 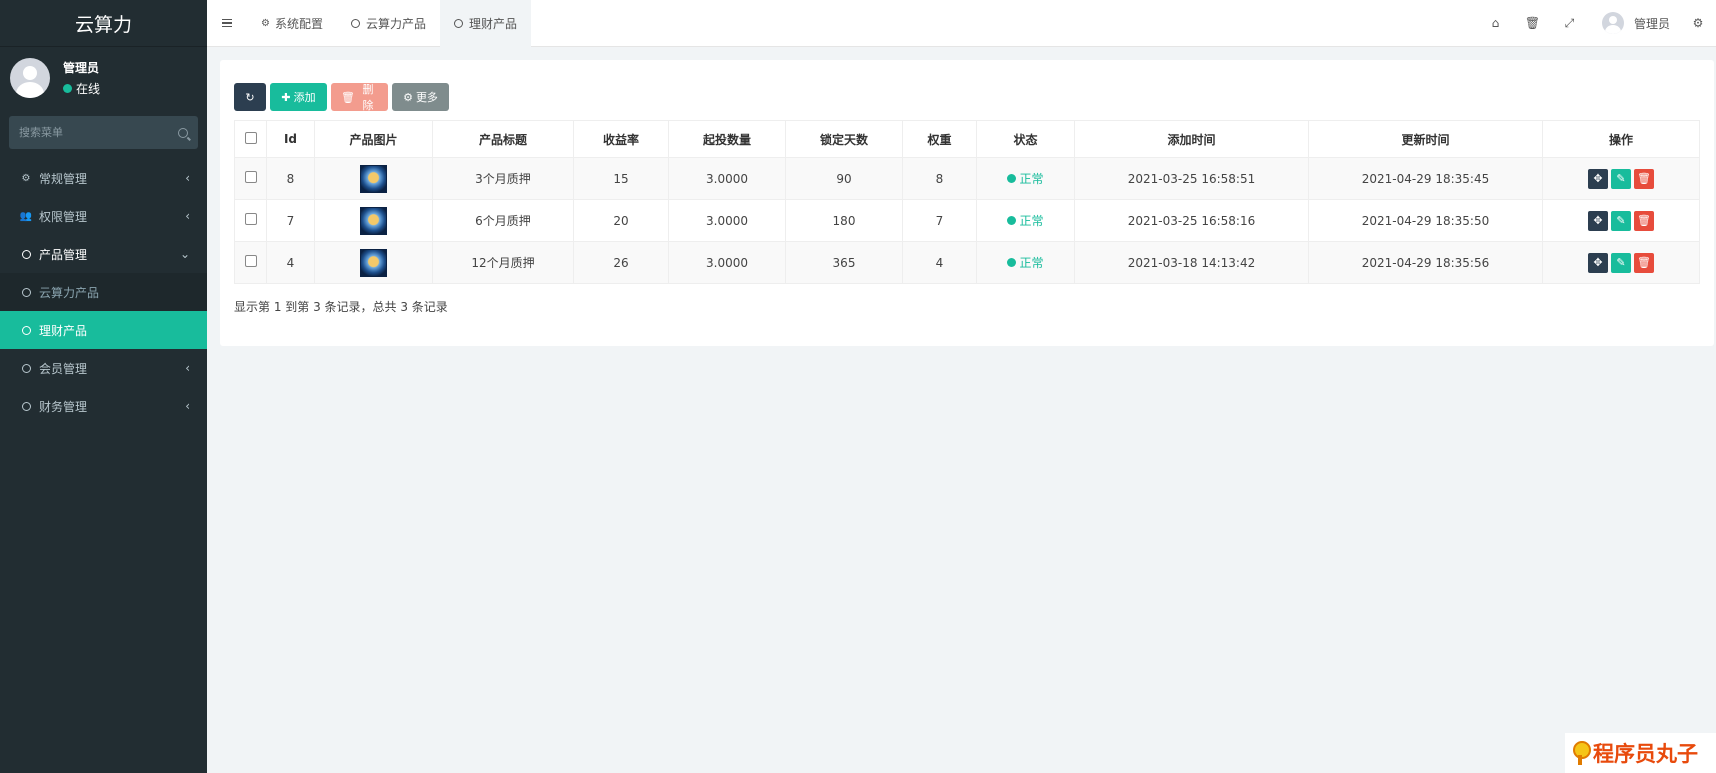 What do you see at coordinates (1698, 23) in the screenshot?
I see `cogs-icon: ⚙` at bounding box center [1698, 23].